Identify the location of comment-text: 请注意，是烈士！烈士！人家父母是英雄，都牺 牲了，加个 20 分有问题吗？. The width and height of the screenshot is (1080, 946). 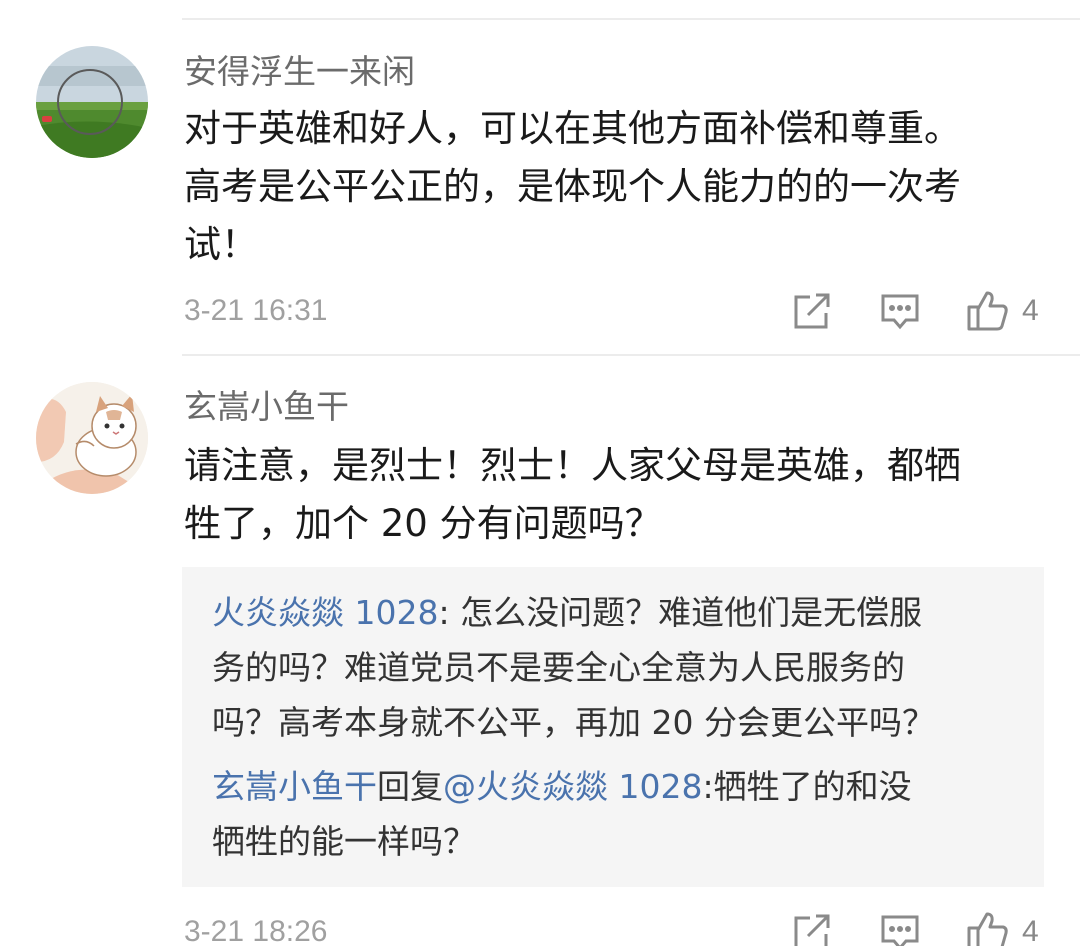
(614, 495).